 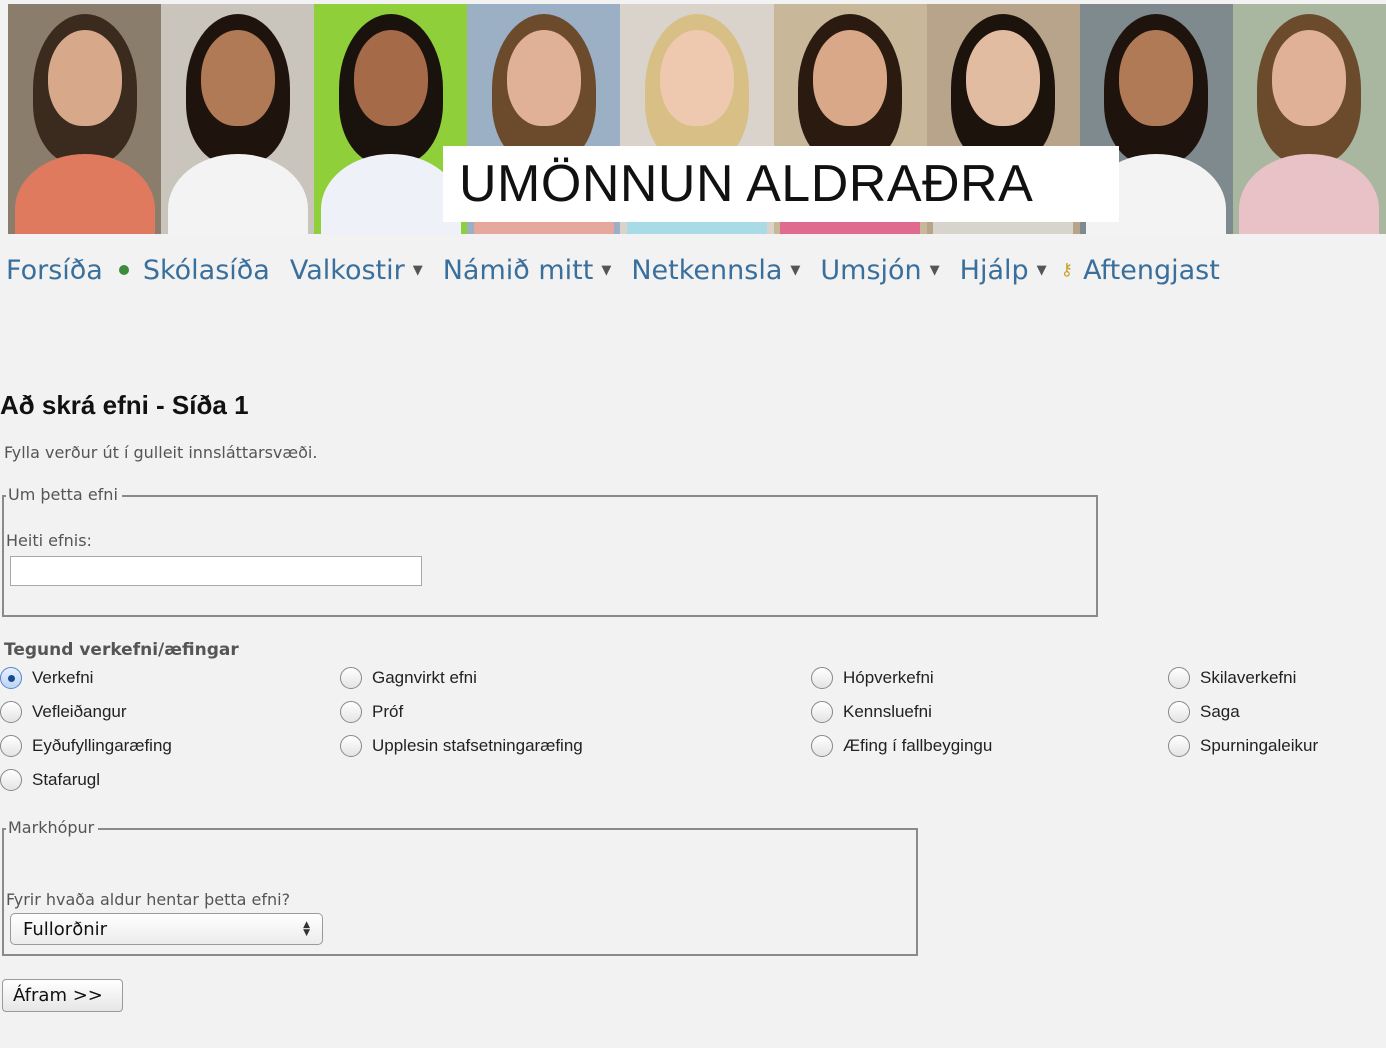 I want to click on type-option-label: Próf, so click(x=388, y=711).